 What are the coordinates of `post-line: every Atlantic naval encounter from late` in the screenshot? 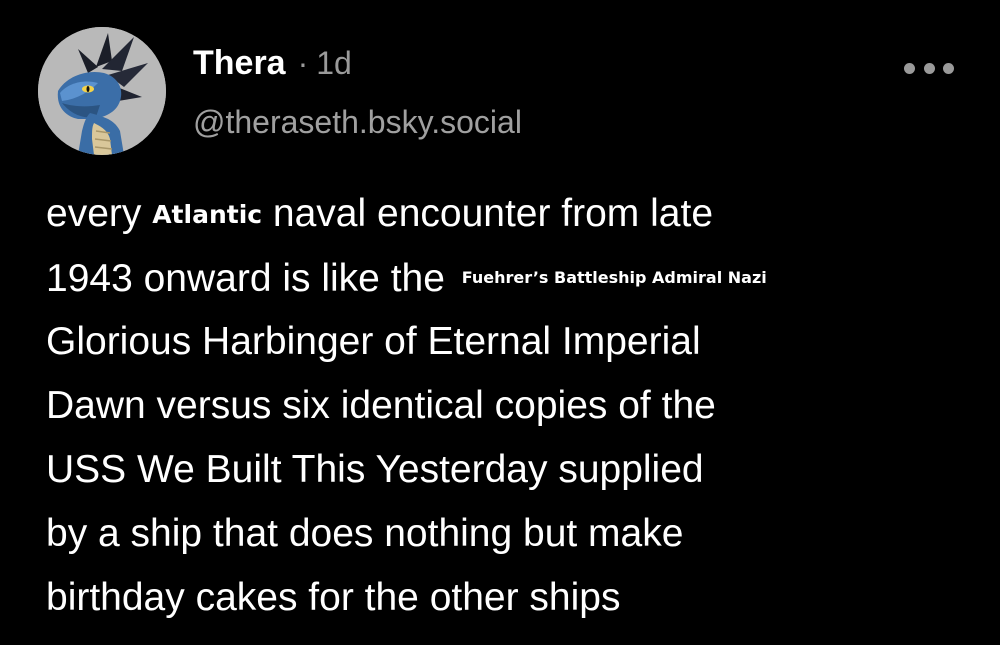 It's located at (516, 214).